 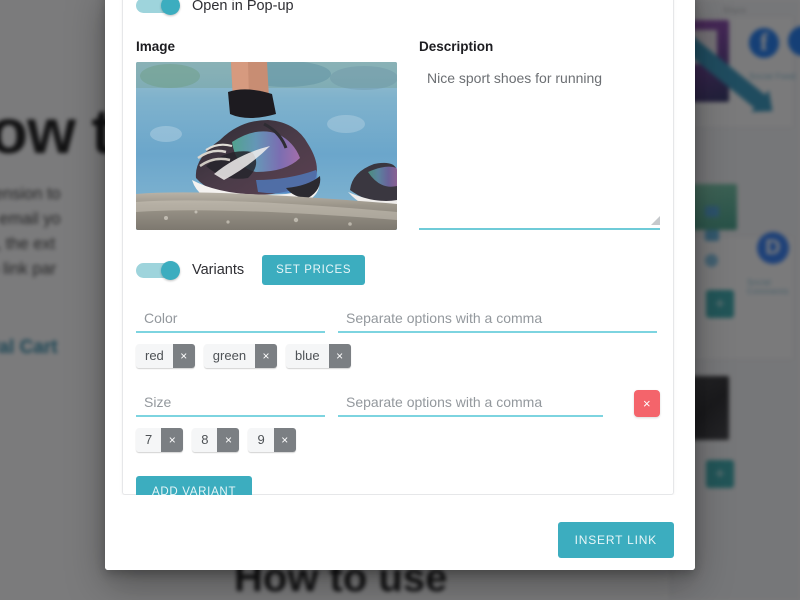 I want to click on description-heading: Description, so click(x=456, y=46).